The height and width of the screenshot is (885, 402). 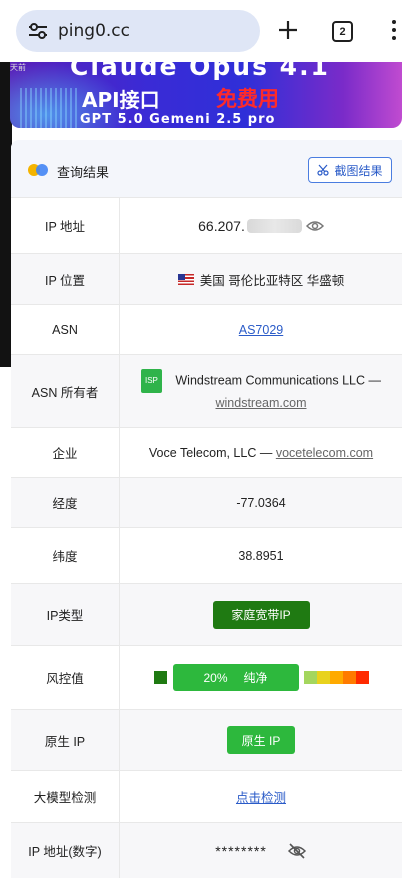 What do you see at coordinates (65, 796) in the screenshot?
I see `llm-check-label: 大模型检测` at bounding box center [65, 796].